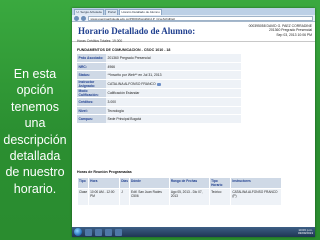 This screenshot has width=320, height=240. I want to click on caption-line: una, so click(35, 123).